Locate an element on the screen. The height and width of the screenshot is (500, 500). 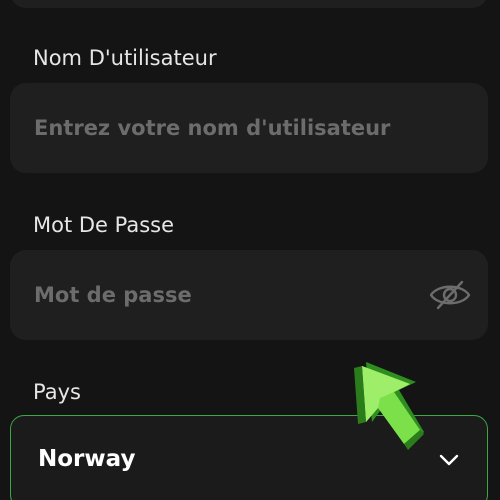
previous-field is located at coordinates (249, 4).